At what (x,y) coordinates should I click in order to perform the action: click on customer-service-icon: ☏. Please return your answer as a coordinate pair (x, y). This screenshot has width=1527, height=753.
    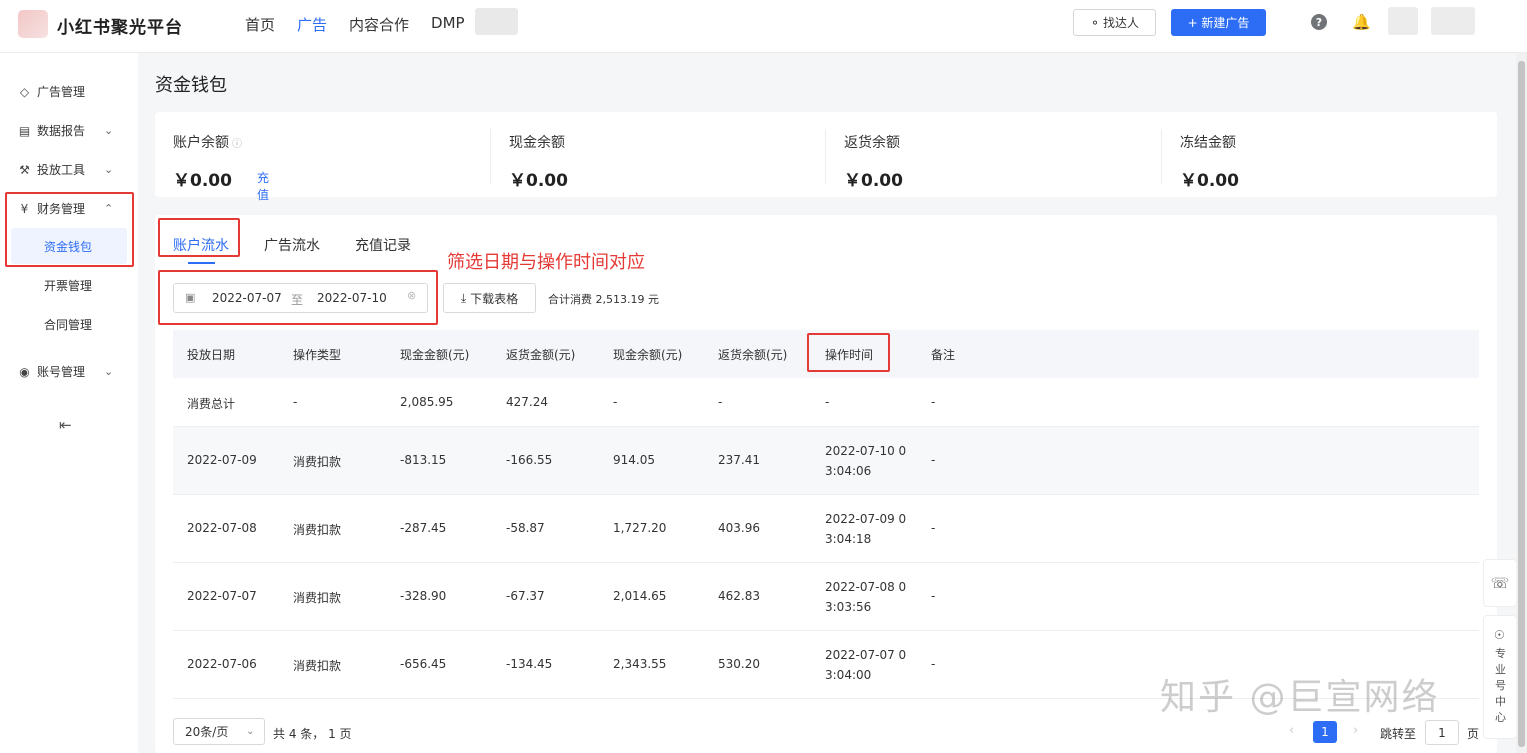
    Looking at the image, I should click on (1500, 583).